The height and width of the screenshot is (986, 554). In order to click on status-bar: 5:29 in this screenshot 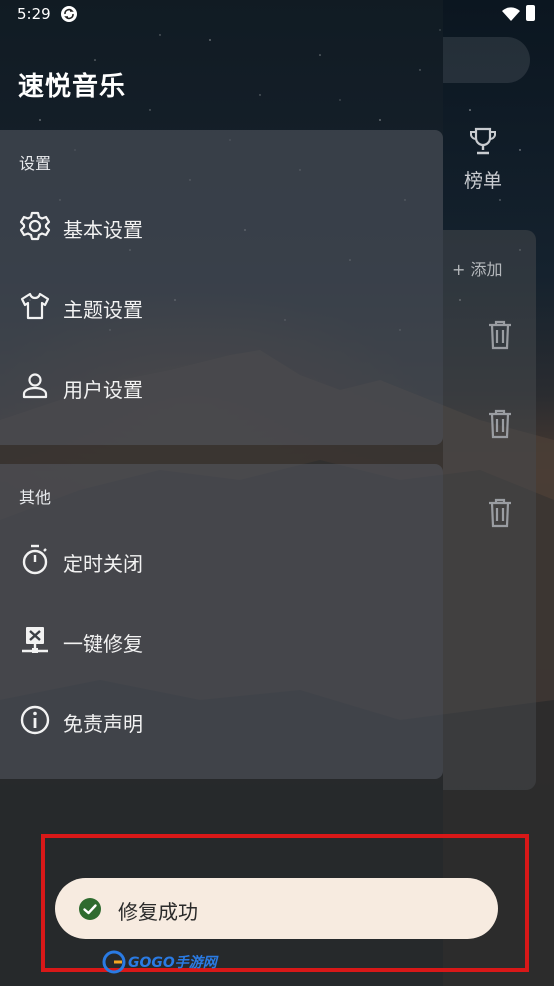, I will do `click(277, 15)`.